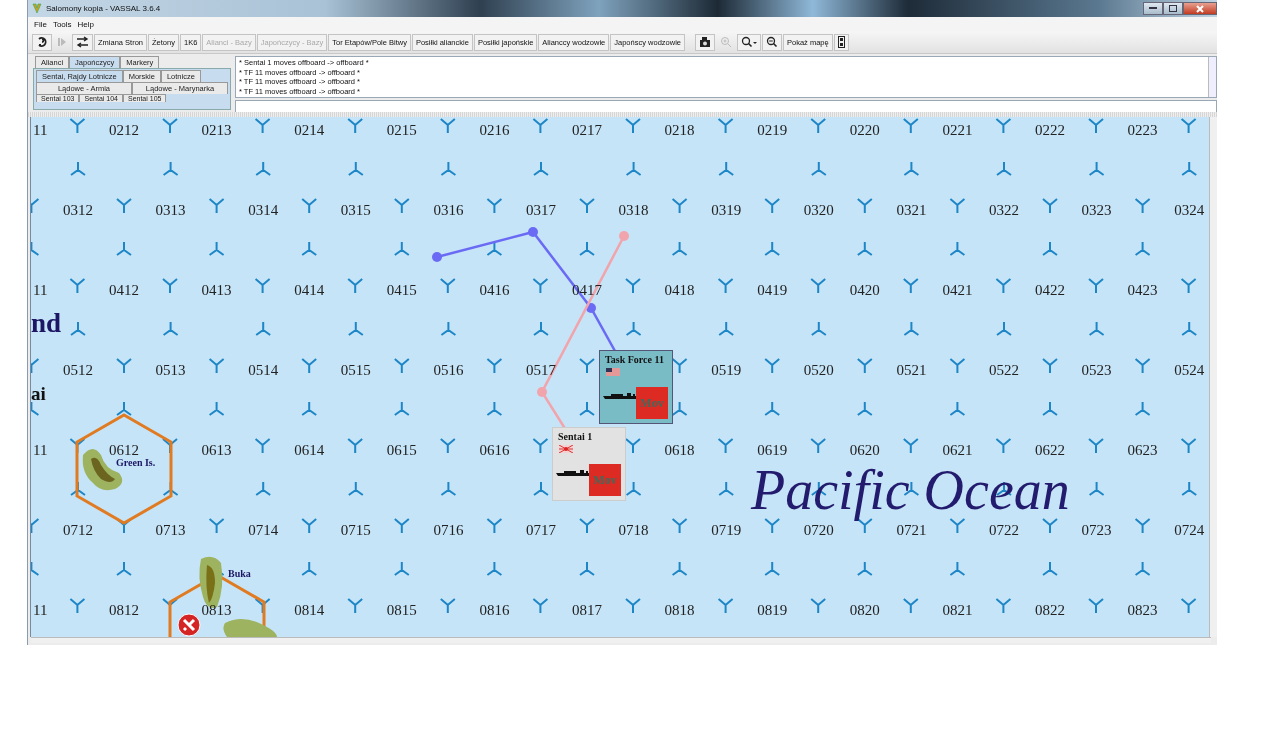 The height and width of the screenshot is (750, 1280). What do you see at coordinates (541, 370) in the screenshot?
I see `hex-number: 0517` at bounding box center [541, 370].